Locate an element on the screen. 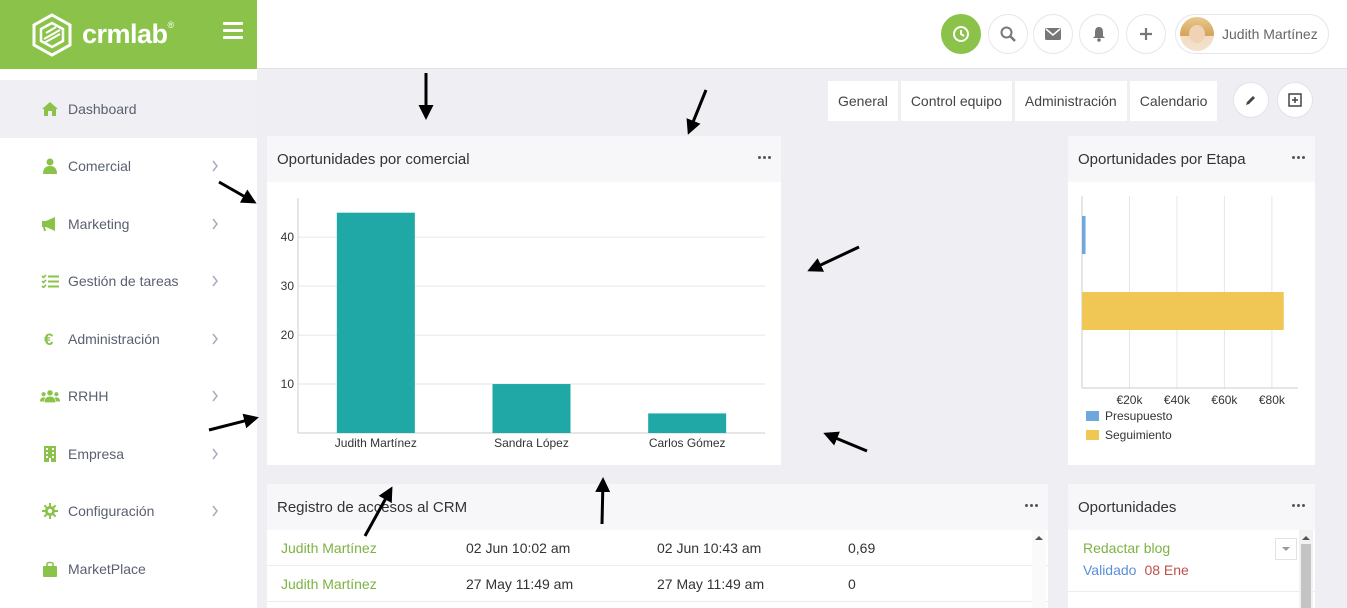 This screenshot has height=608, width=1347. arrow is located at coordinates (833, 258).